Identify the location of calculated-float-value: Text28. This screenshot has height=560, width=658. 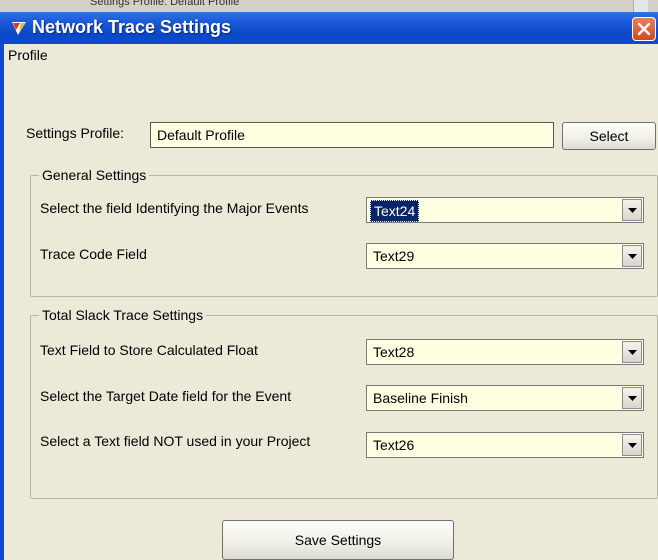
(394, 352).